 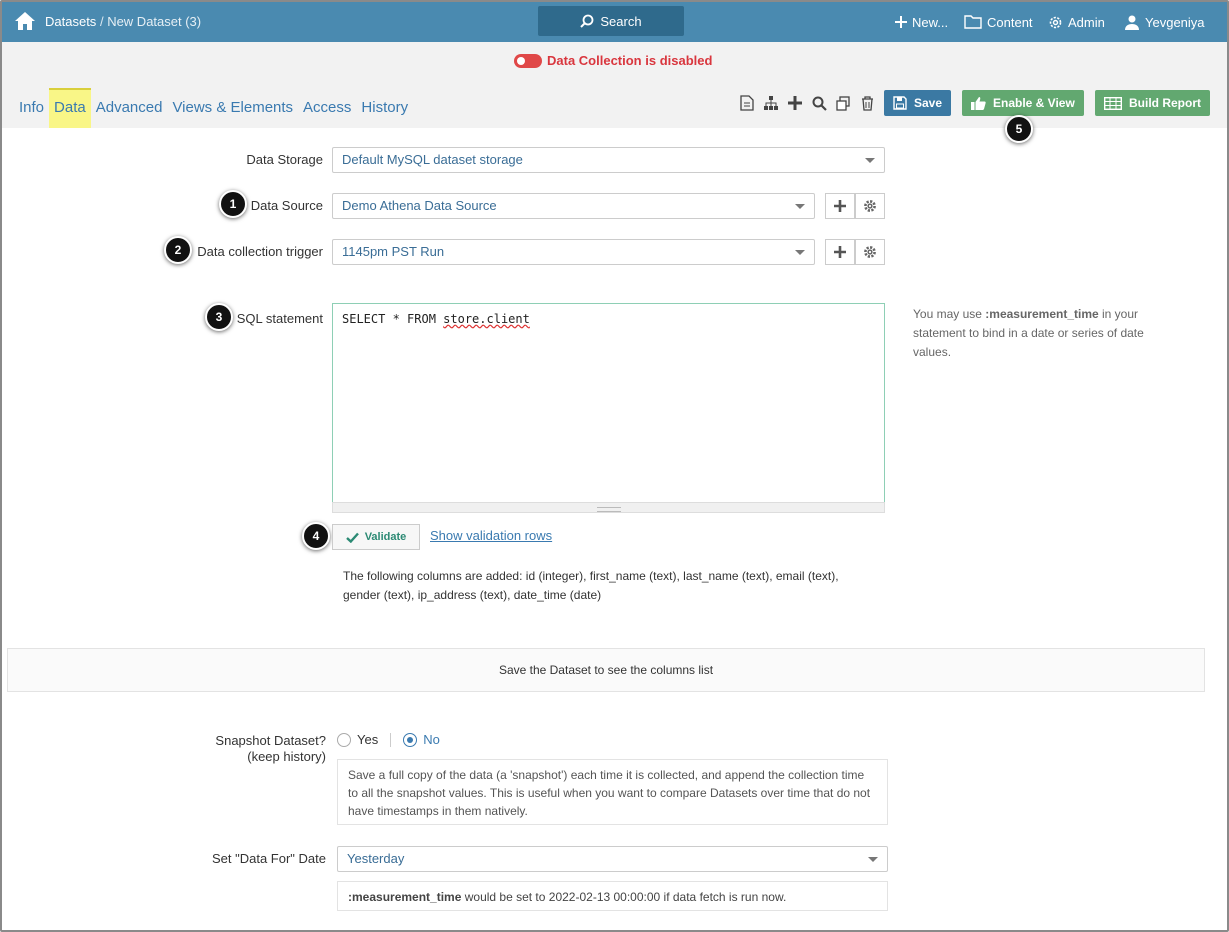 What do you see at coordinates (608, 403) in the screenshot?
I see `sql-editor: SELECT * FROM store.client` at bounding box center [608, 403].